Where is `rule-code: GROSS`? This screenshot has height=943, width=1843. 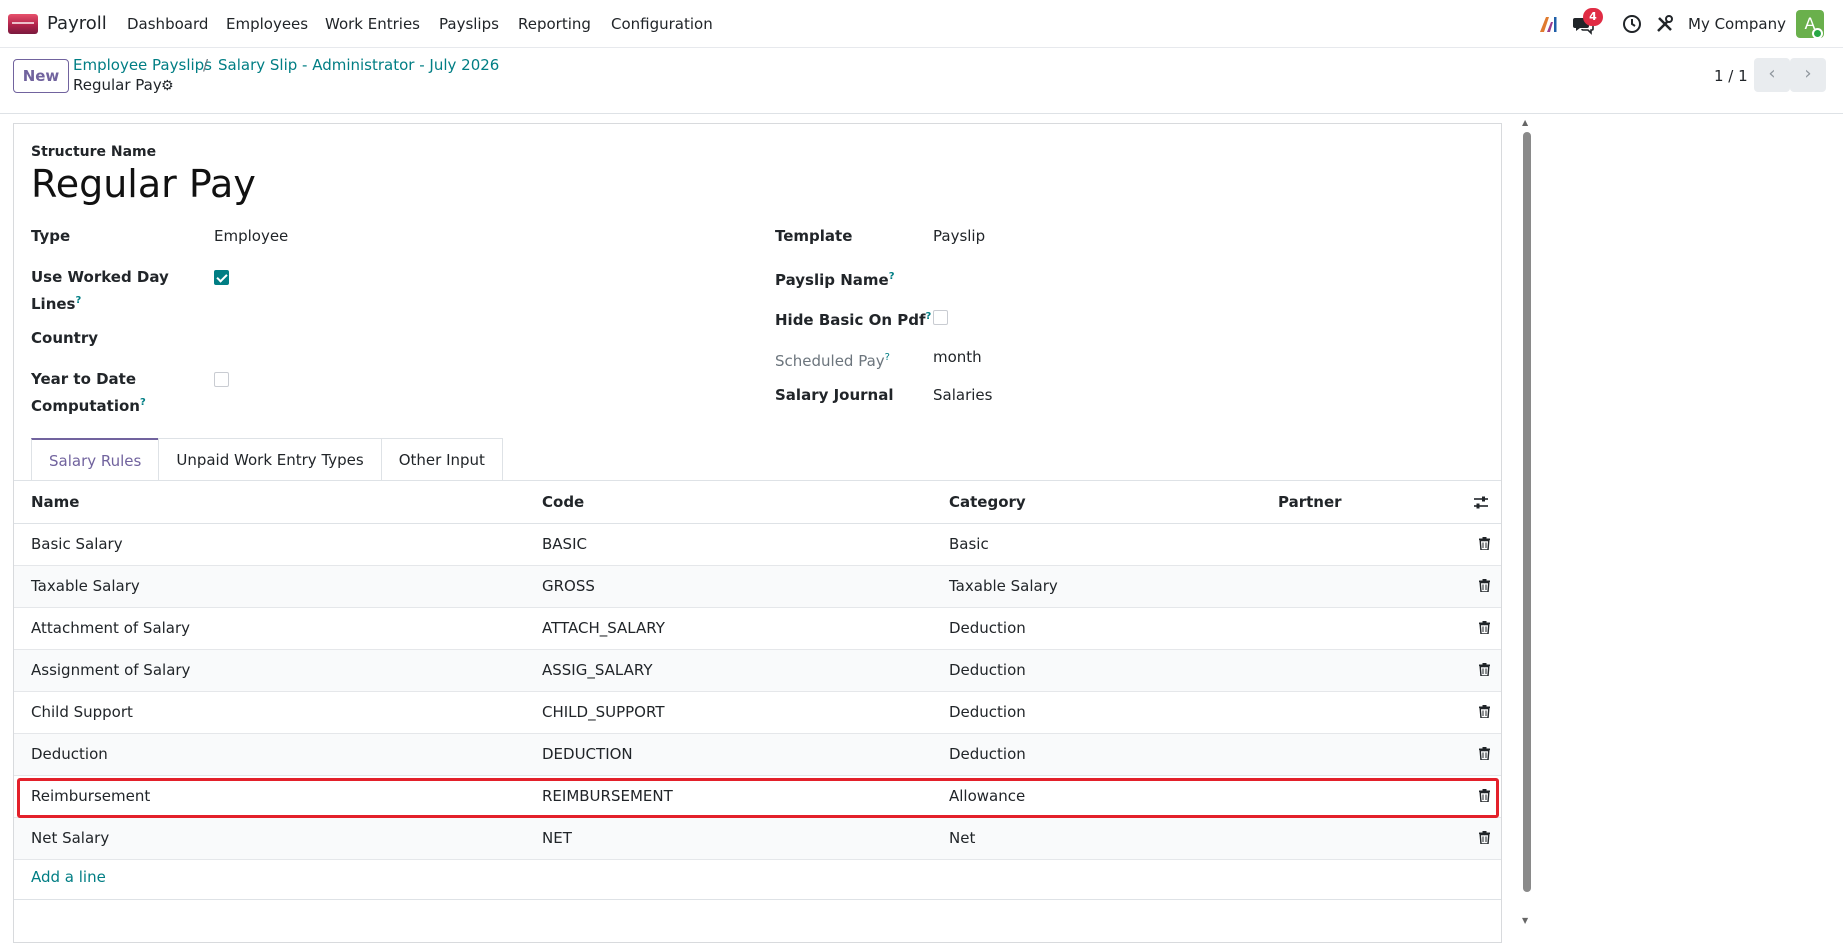
rule-code: GROSS is located at coordinates (568, 586).